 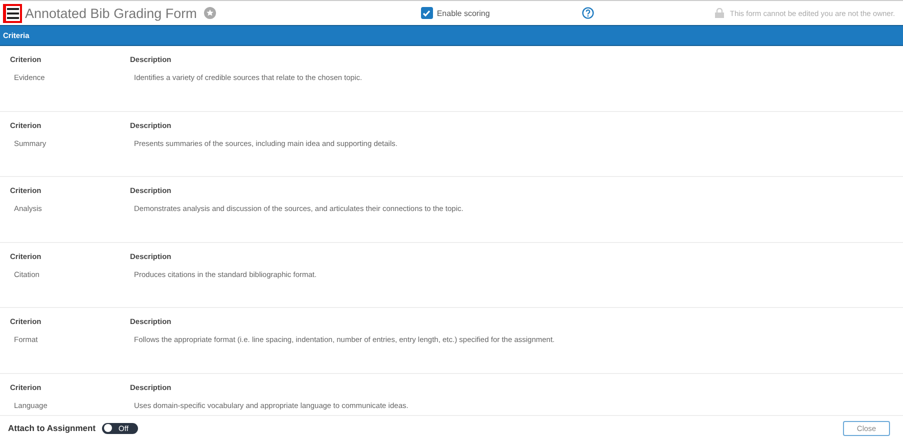 I want to click on menu-button, so click(x=12, y=13).